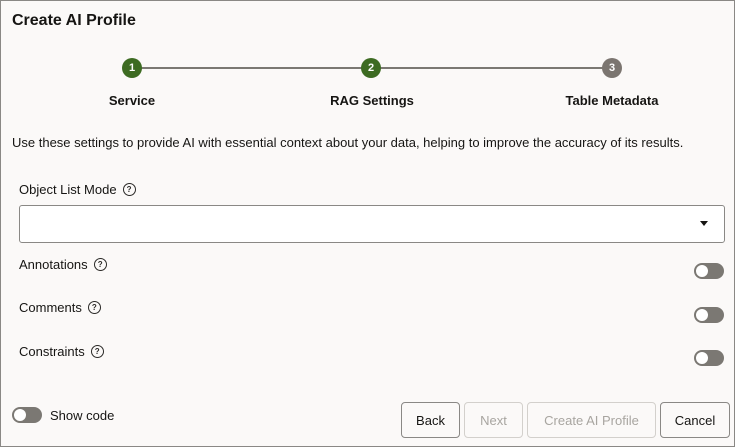 The height and width of the screenshot is (447, 735). I want to click on step-3-indicator: 3, so click(612, 68).